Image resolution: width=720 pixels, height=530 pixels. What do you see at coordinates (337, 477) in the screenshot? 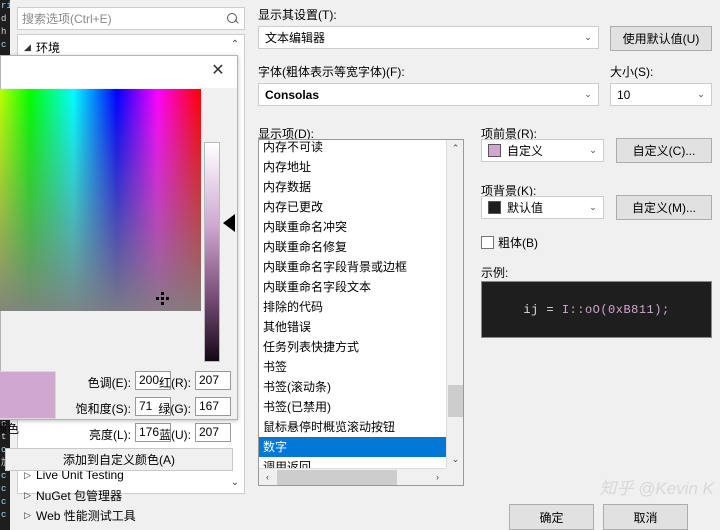
I see `horizontal-scroll-thumb` at bounding box center [337, 477].